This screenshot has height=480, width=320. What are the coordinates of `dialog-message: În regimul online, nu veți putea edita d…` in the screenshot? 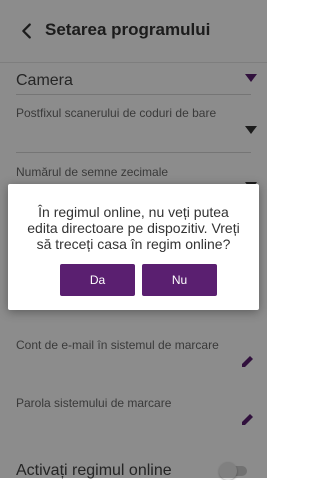 It's located at (133, 228).